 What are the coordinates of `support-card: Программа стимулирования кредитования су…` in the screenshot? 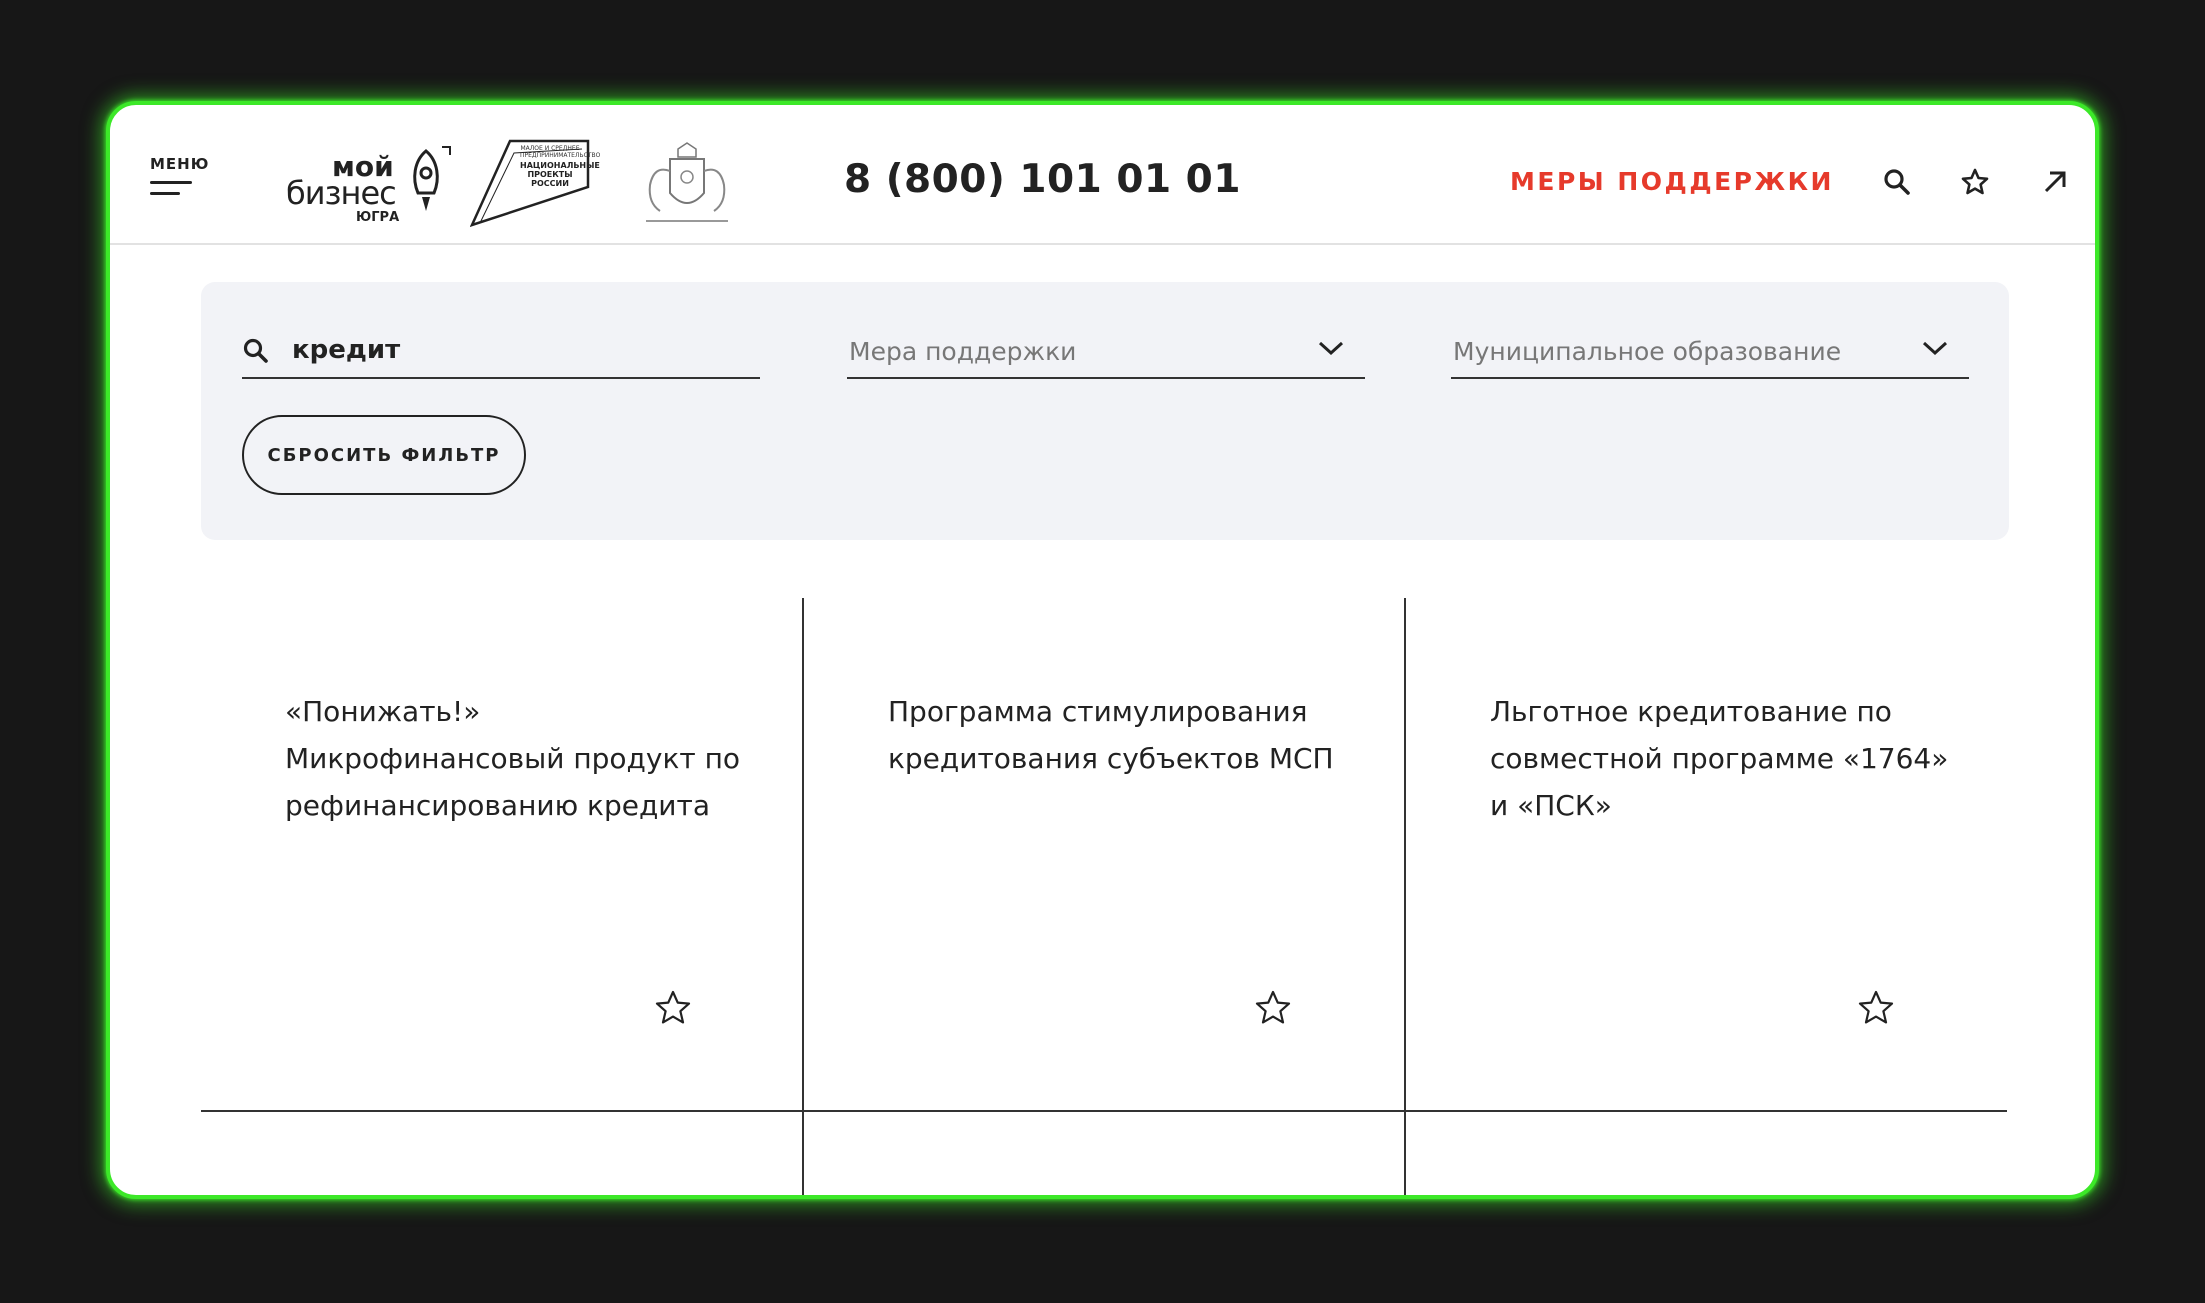 It's located at (1104, 854).